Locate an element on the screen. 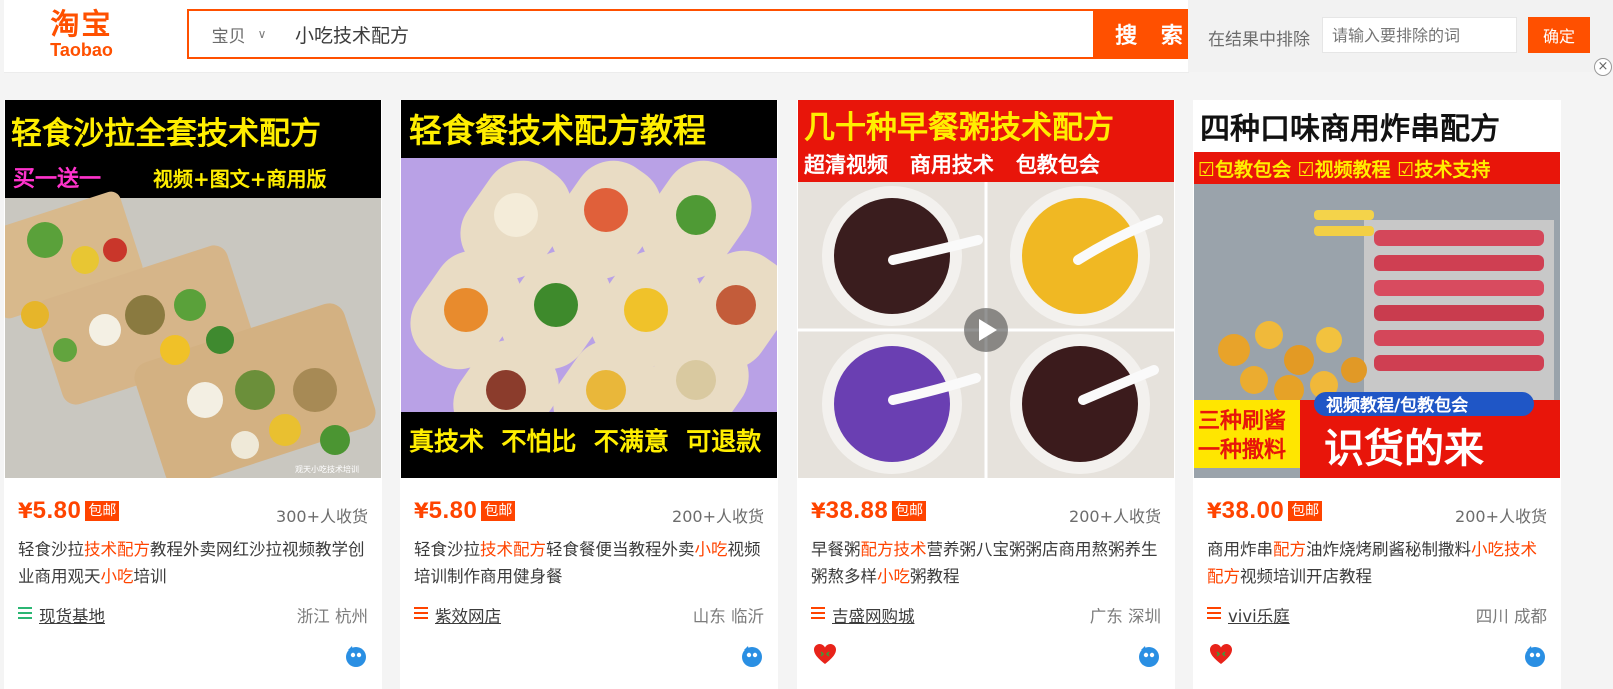  shop-name-link: 紫效网店 is located at coordinates (468, 615).